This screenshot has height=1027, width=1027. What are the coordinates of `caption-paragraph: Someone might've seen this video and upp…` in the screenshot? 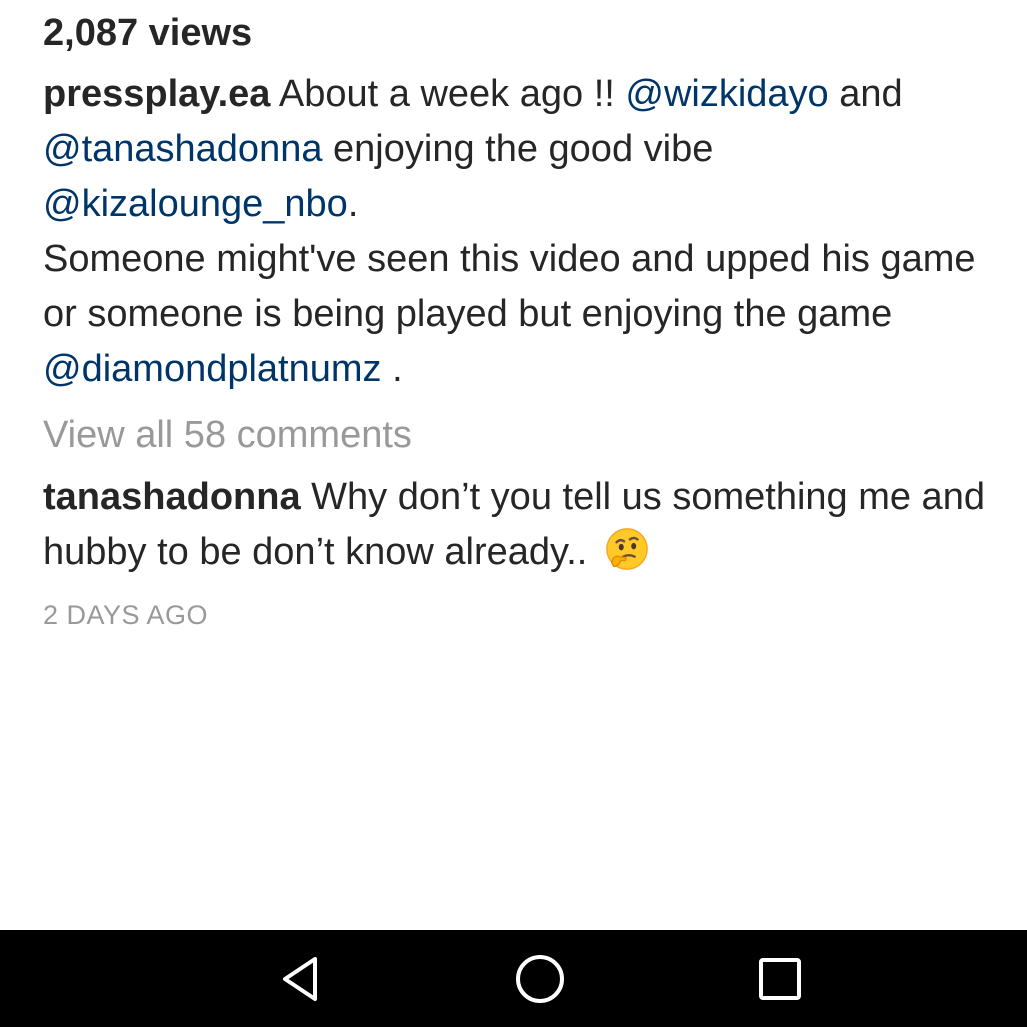 It's located at (518, 314).